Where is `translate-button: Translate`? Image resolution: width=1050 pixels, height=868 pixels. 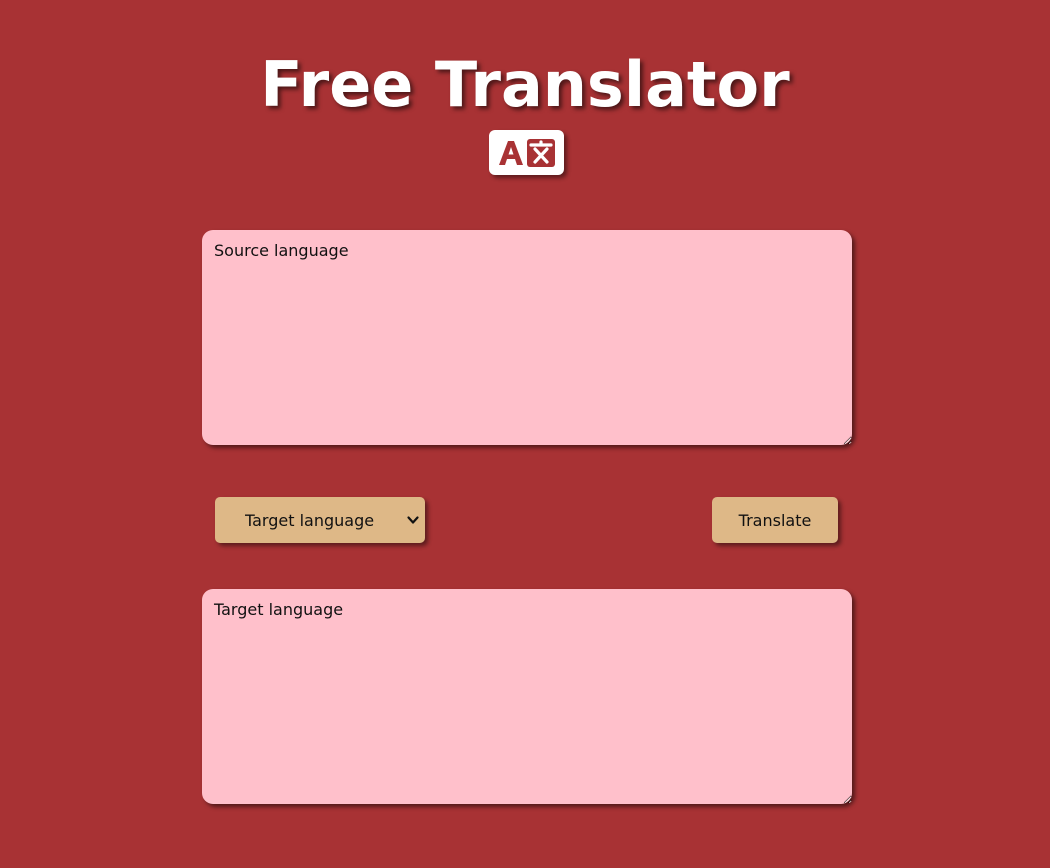 translate-button: Translate is located at coordinates (775, 520).